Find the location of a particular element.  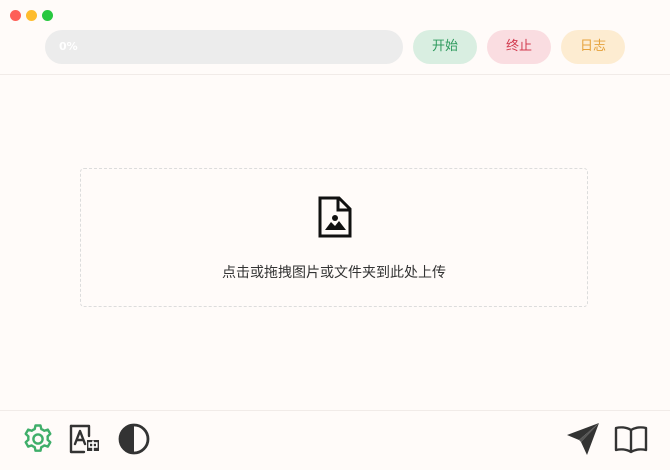

maximize-window-button is located at coordinates (47, 15).